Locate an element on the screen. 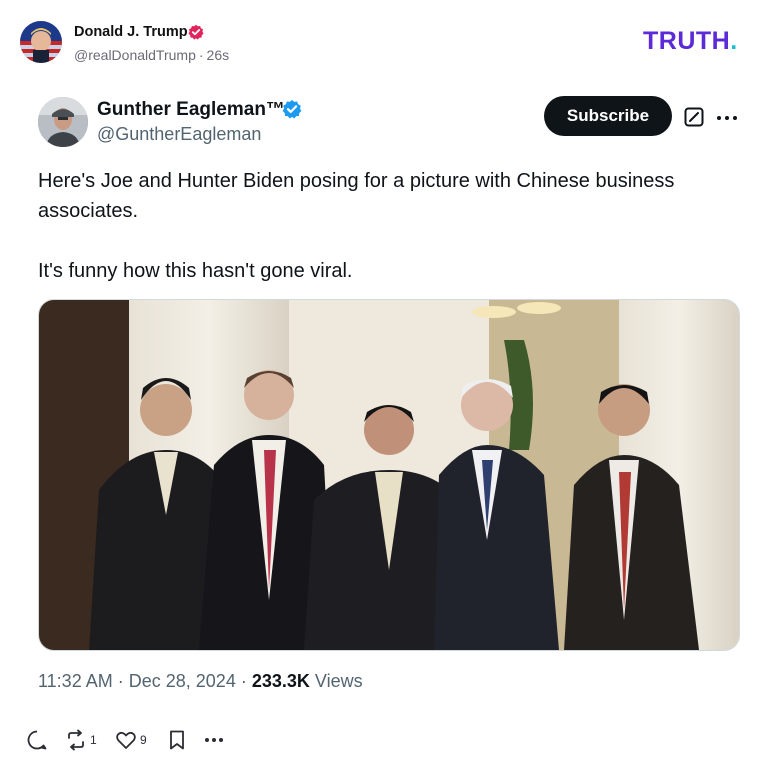 The image size is (777, 773). author-handle: @realDonaldTrump is located at coordinates (135, 55).